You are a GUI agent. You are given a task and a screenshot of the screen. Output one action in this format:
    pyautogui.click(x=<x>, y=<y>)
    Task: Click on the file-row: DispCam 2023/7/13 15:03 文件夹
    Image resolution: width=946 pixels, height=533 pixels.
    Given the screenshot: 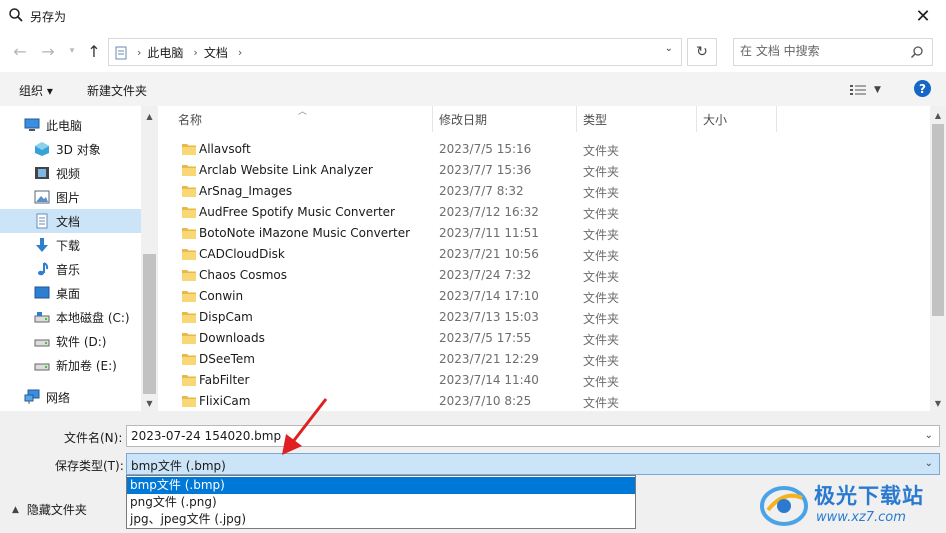 What is the action you would take?
    pyautogui.click(x=543, y=317)
    